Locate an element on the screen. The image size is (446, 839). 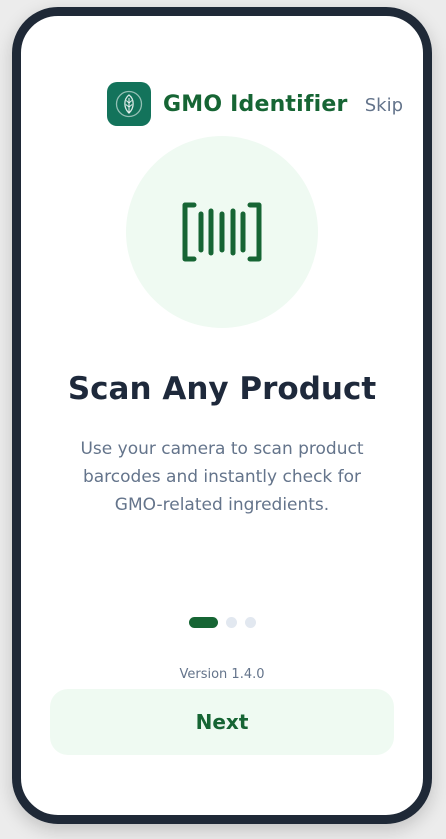
hero-illustration is located at coordinates (222, 232).